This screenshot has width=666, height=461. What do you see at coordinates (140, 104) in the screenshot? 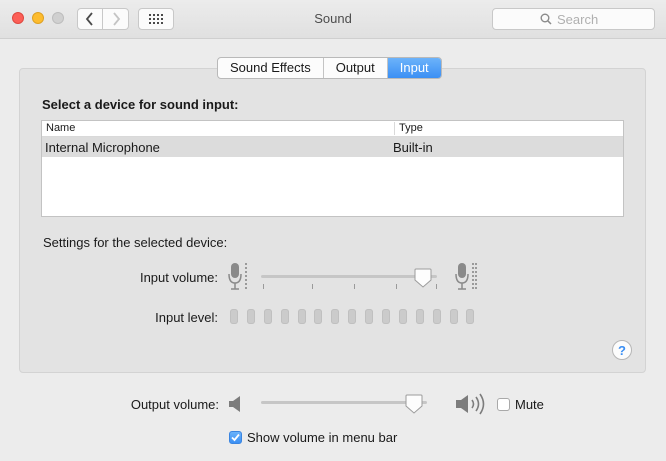
I see `device-section-heading: Select a device for sound input:` at bounding box center [140, 104].